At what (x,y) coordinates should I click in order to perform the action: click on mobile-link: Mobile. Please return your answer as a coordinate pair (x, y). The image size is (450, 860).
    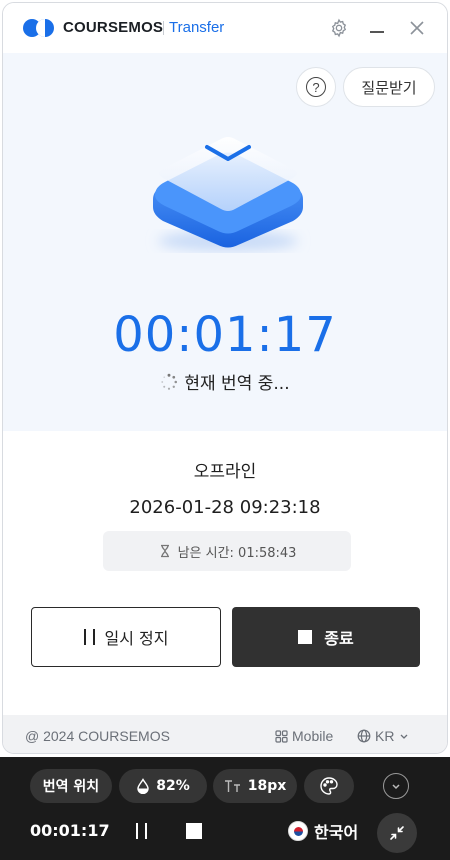
    Looking at the image, I should click on (304, 736).